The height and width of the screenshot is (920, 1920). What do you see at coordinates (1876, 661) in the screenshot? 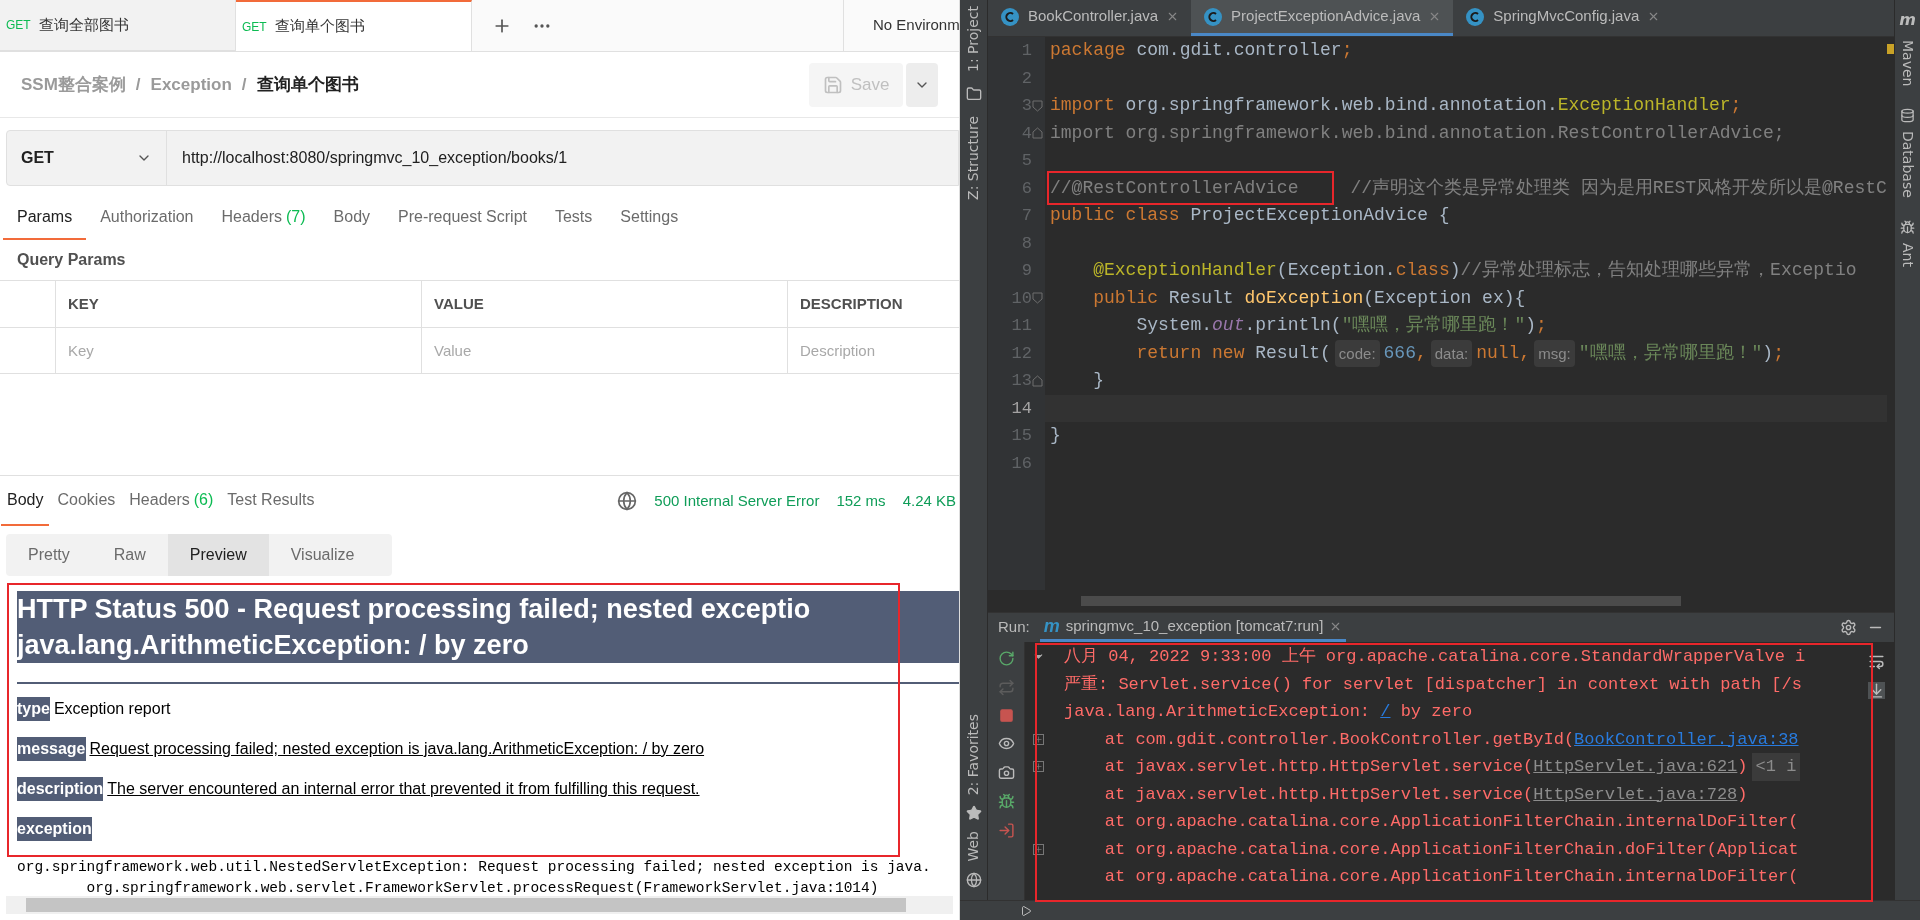
I see `soft-wrap-icon` at bounding box center [1876, 661].